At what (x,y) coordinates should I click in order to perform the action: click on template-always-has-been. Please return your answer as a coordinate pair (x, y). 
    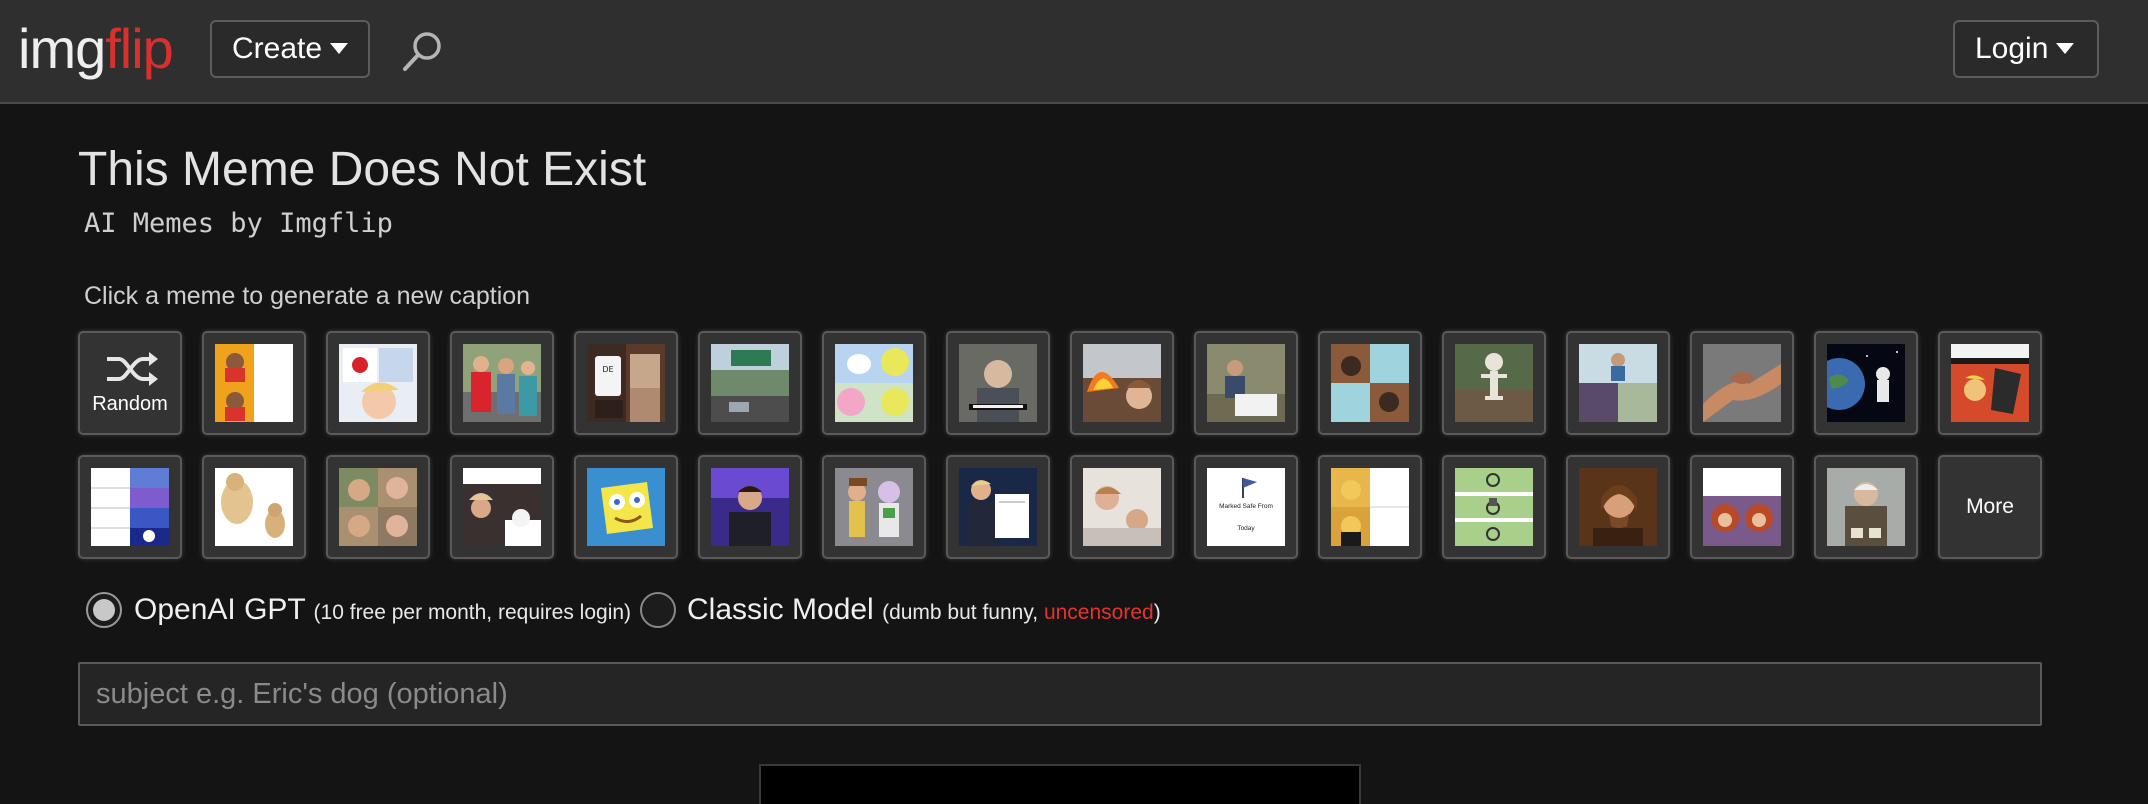
    Looking at the image, I should click on (1866, 383).